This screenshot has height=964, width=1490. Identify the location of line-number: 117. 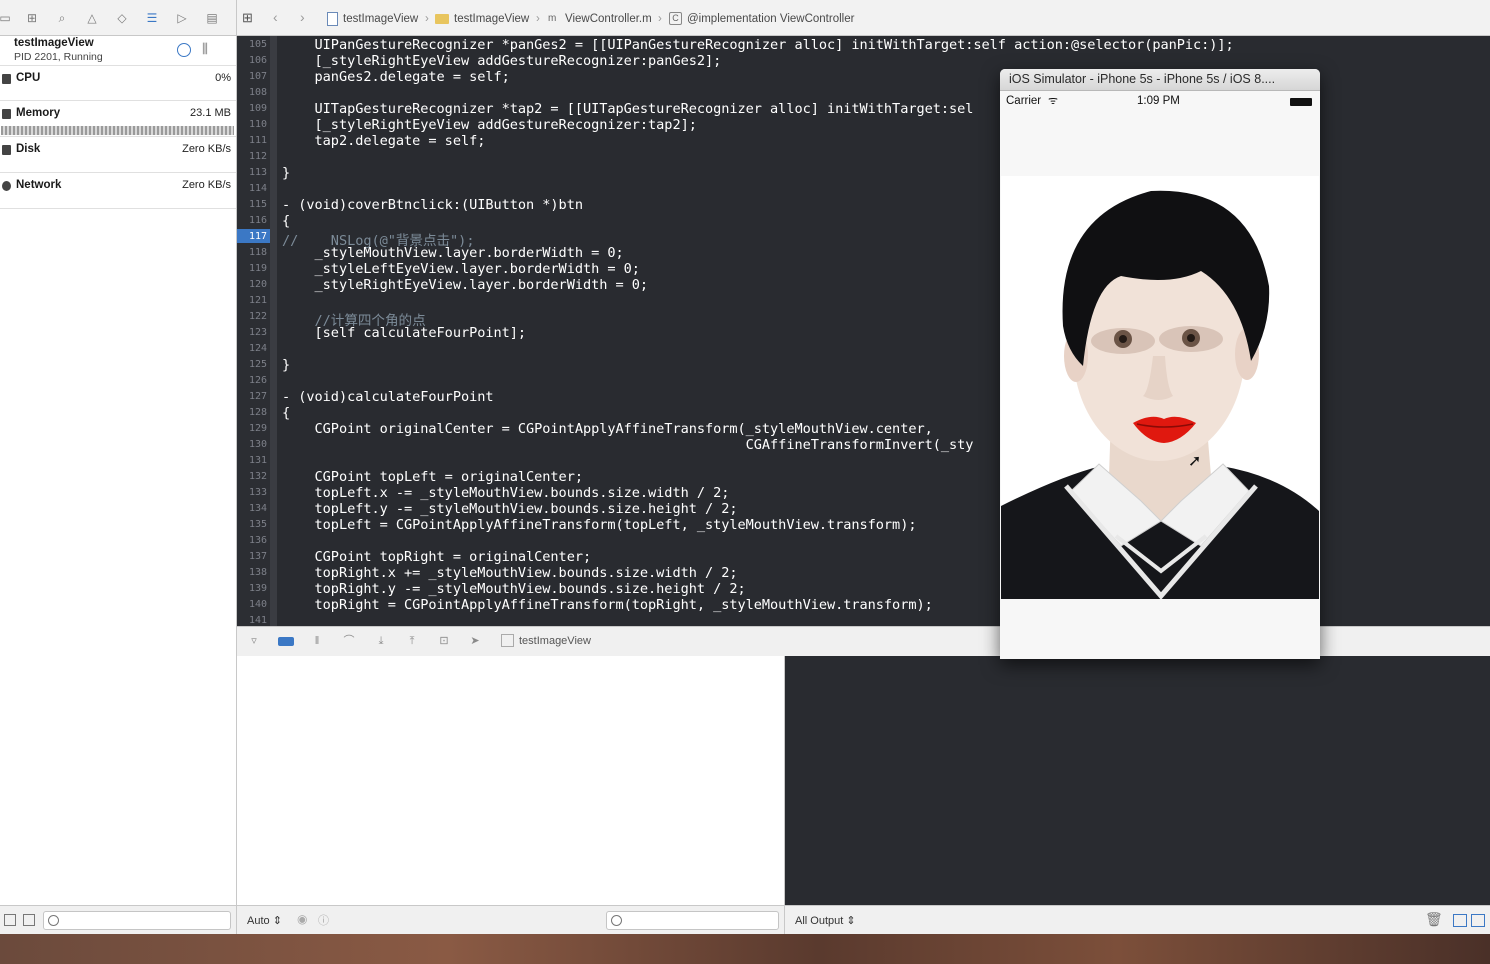
(257, 236).